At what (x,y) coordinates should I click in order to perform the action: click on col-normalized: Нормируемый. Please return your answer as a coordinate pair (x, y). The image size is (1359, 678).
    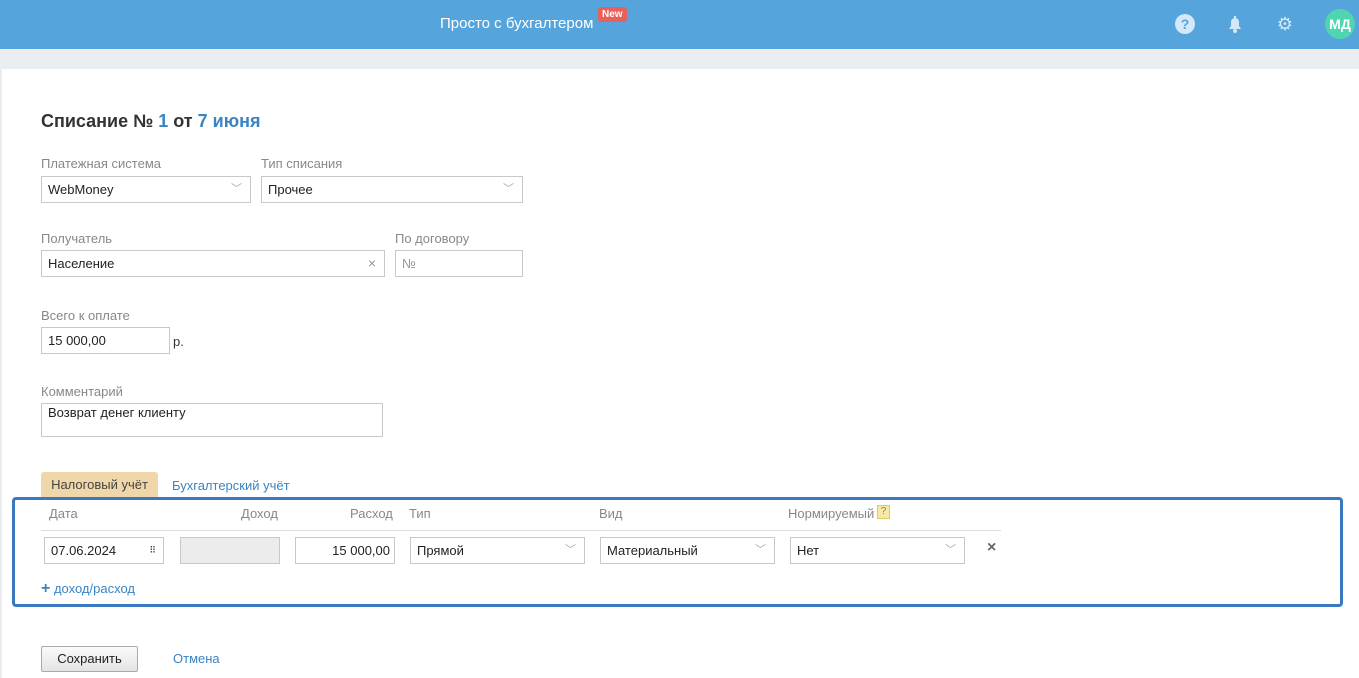
    Looking at the image, I should click on (831, 513).